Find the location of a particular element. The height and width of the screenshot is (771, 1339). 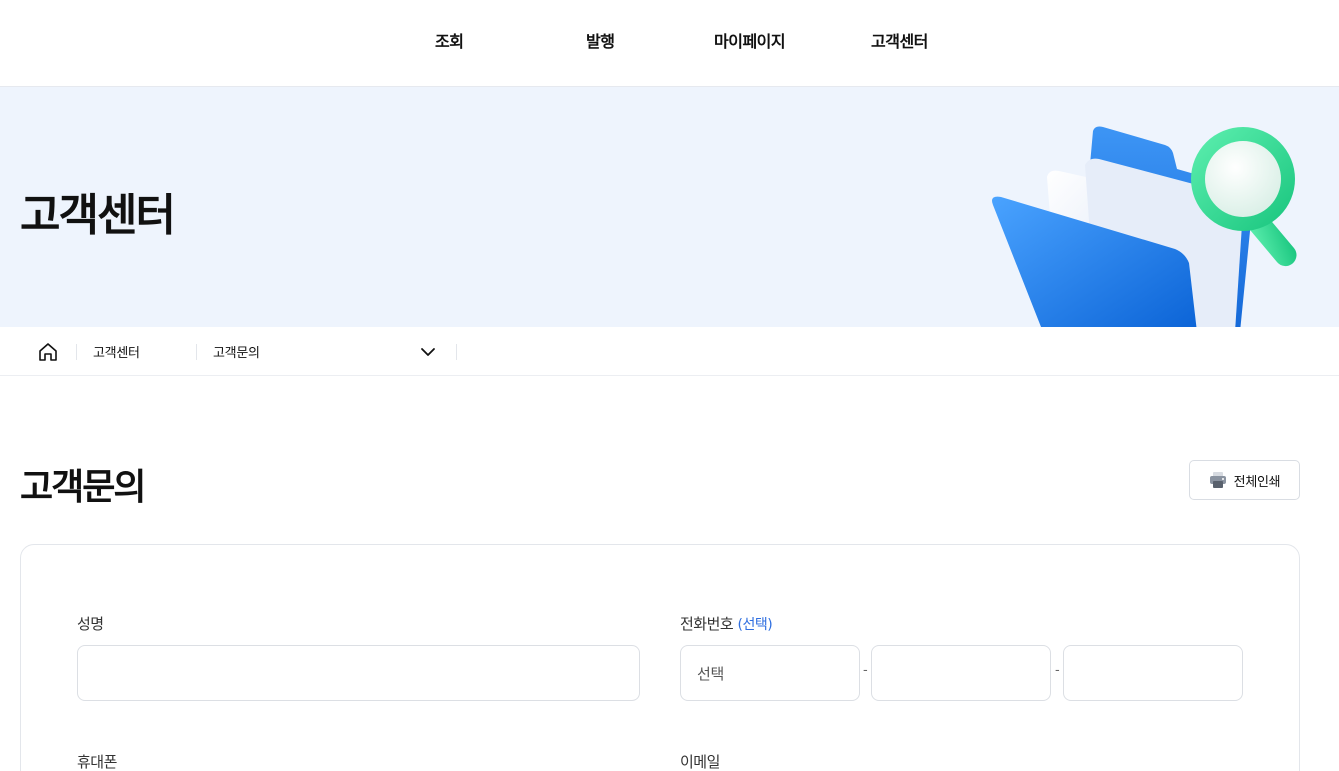

hero-title: 고객센터 is located at coordinates (98, 215).